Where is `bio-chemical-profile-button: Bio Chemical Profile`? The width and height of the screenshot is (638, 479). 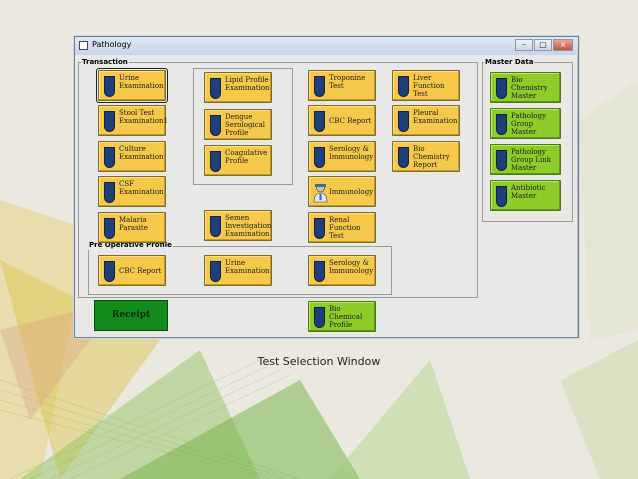 bio-chemical-profile-button: Bio Chemical Profile is located at coordinates (342, 316).